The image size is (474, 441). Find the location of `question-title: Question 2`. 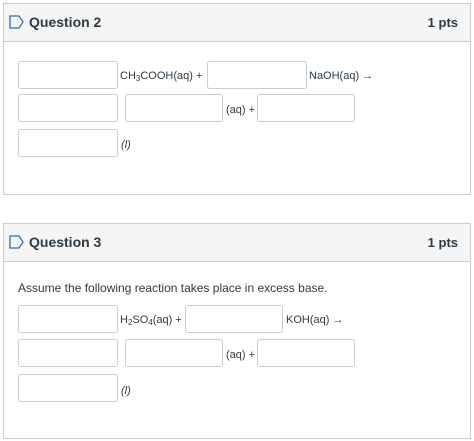

question-title: Question 2 is located at coordinates (65, 22).